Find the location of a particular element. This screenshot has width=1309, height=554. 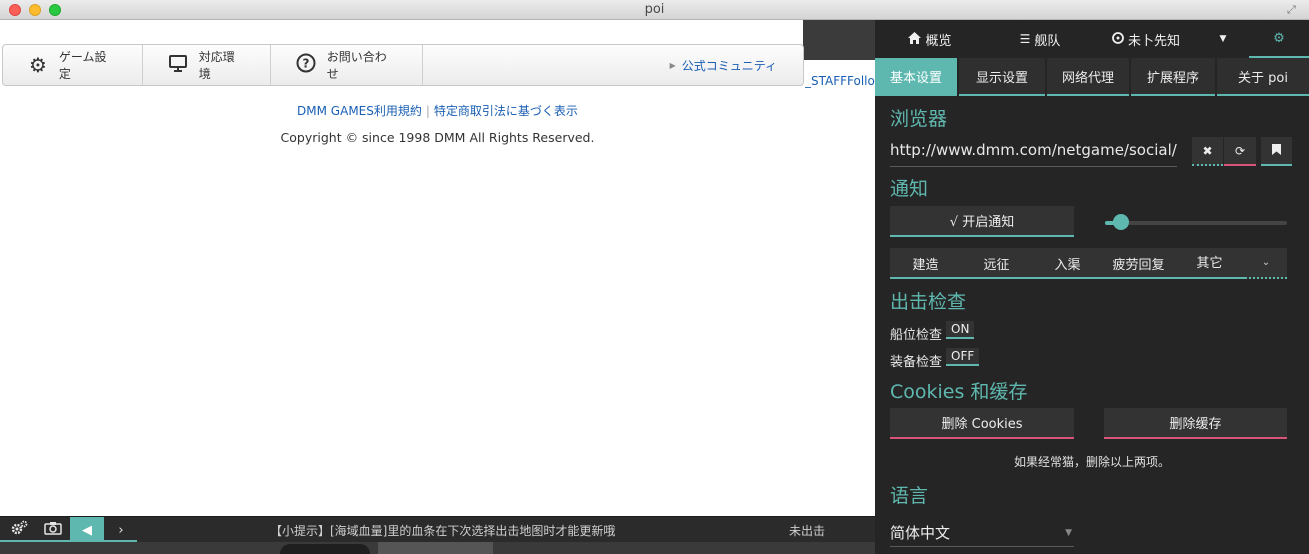

community-label: 公式コミュニティ is located at coordinates (729, 65).